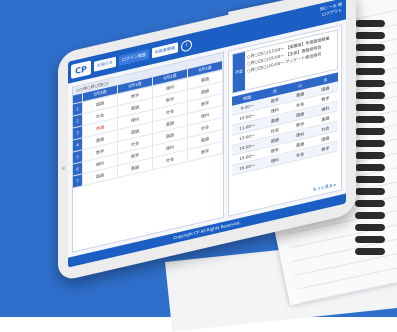 The width and height of the screenshot is (397, 332). I want to click on notice-label: 予定, so click(239, 72).